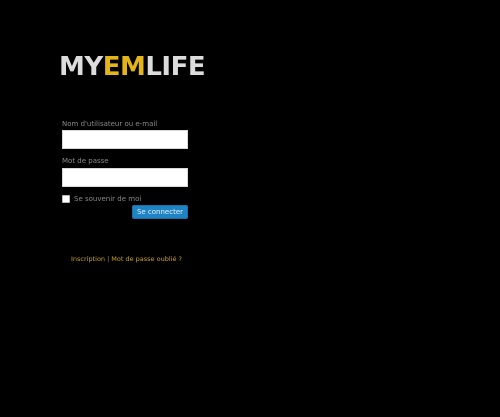 Image resolution: width=500 pixels, height=417 pixels. What do you see at coordinates (146, 259) in the screenshot?
I see `lost-password-link: Mot de passe oublié ?` at bounding box center [146, 259].